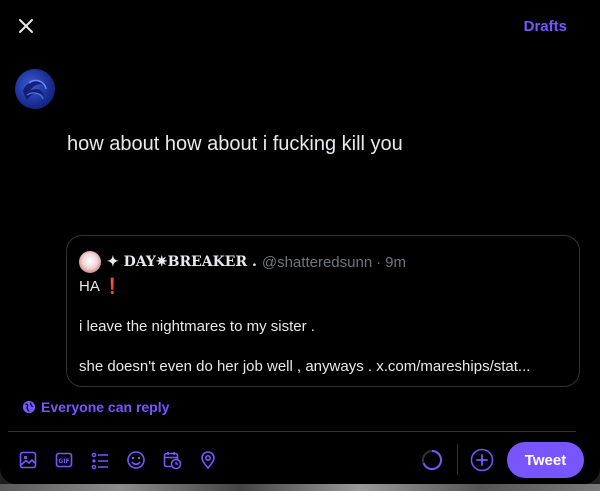 The height and width of the screenshot is (491, 600). I want to click on compose-toolbar: GIF, so click(124, 460).